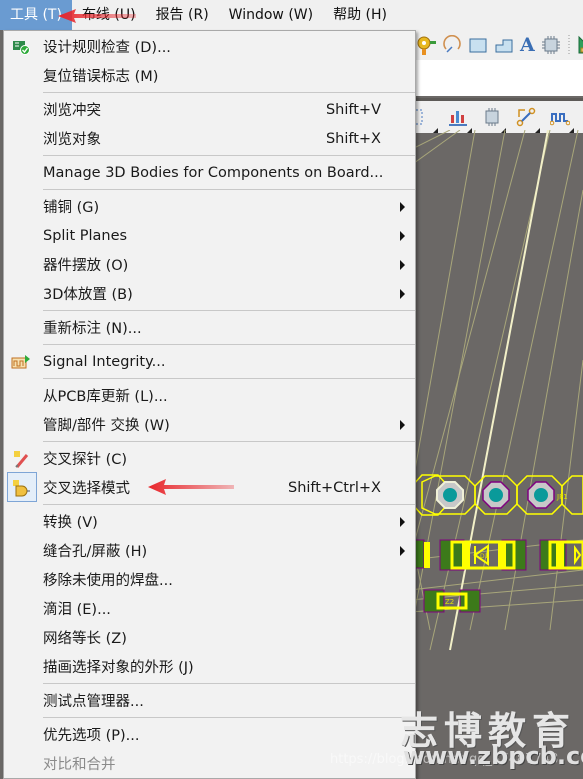  Describe the element at coordinates (209, 138) in the screenshot. I see `menu-item-browse-objects: 浏览对象 Shift+X` at that location.